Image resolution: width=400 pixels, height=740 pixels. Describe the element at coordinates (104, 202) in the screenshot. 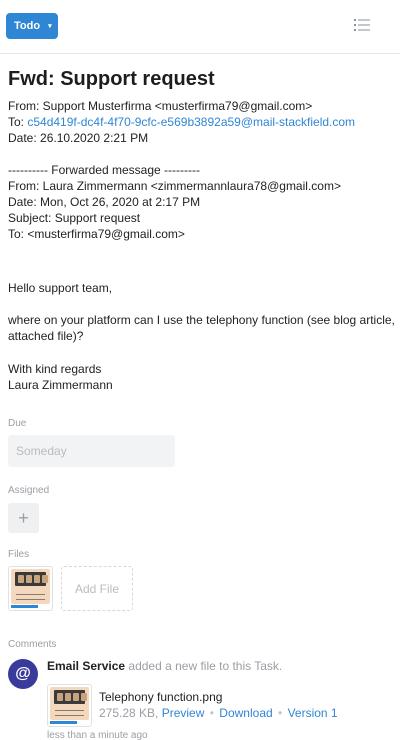

I see `forwarded-date: Date: Mon, Oct 26, 2020 at 2:17 PM` at that location.